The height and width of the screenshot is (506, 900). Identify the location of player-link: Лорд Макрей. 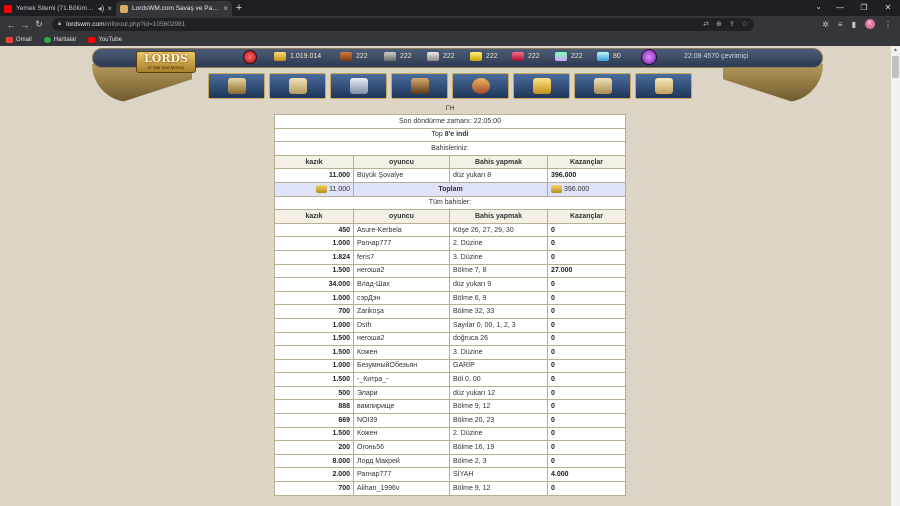
(401, 461).